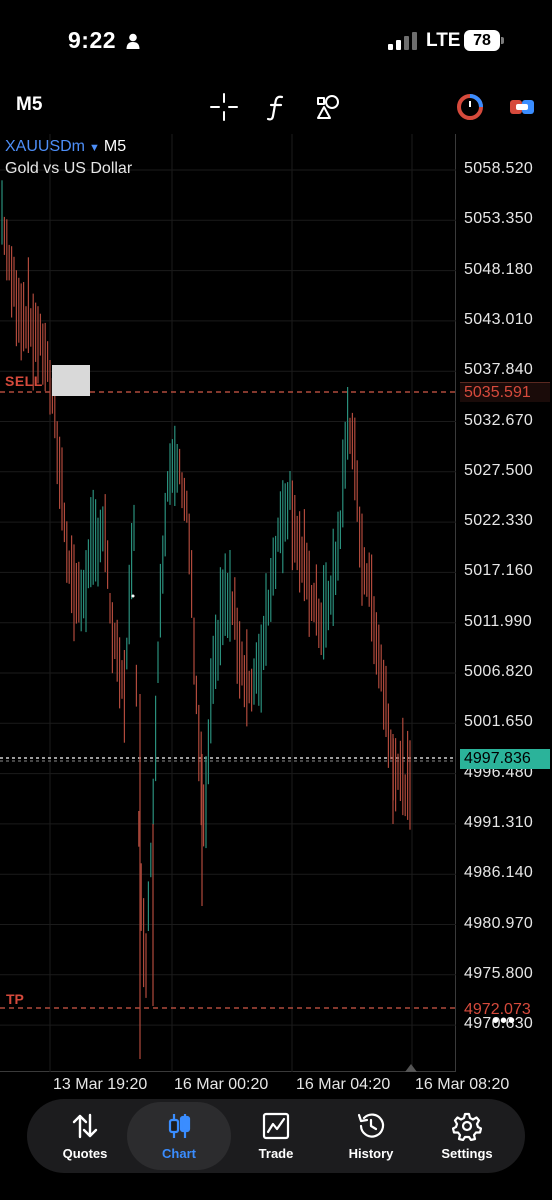 The width and height of the screenshot is (552, 1200). Describe the element at coordinates (443, 40) in the screenshot. I see `network-type: LTE` at that location.